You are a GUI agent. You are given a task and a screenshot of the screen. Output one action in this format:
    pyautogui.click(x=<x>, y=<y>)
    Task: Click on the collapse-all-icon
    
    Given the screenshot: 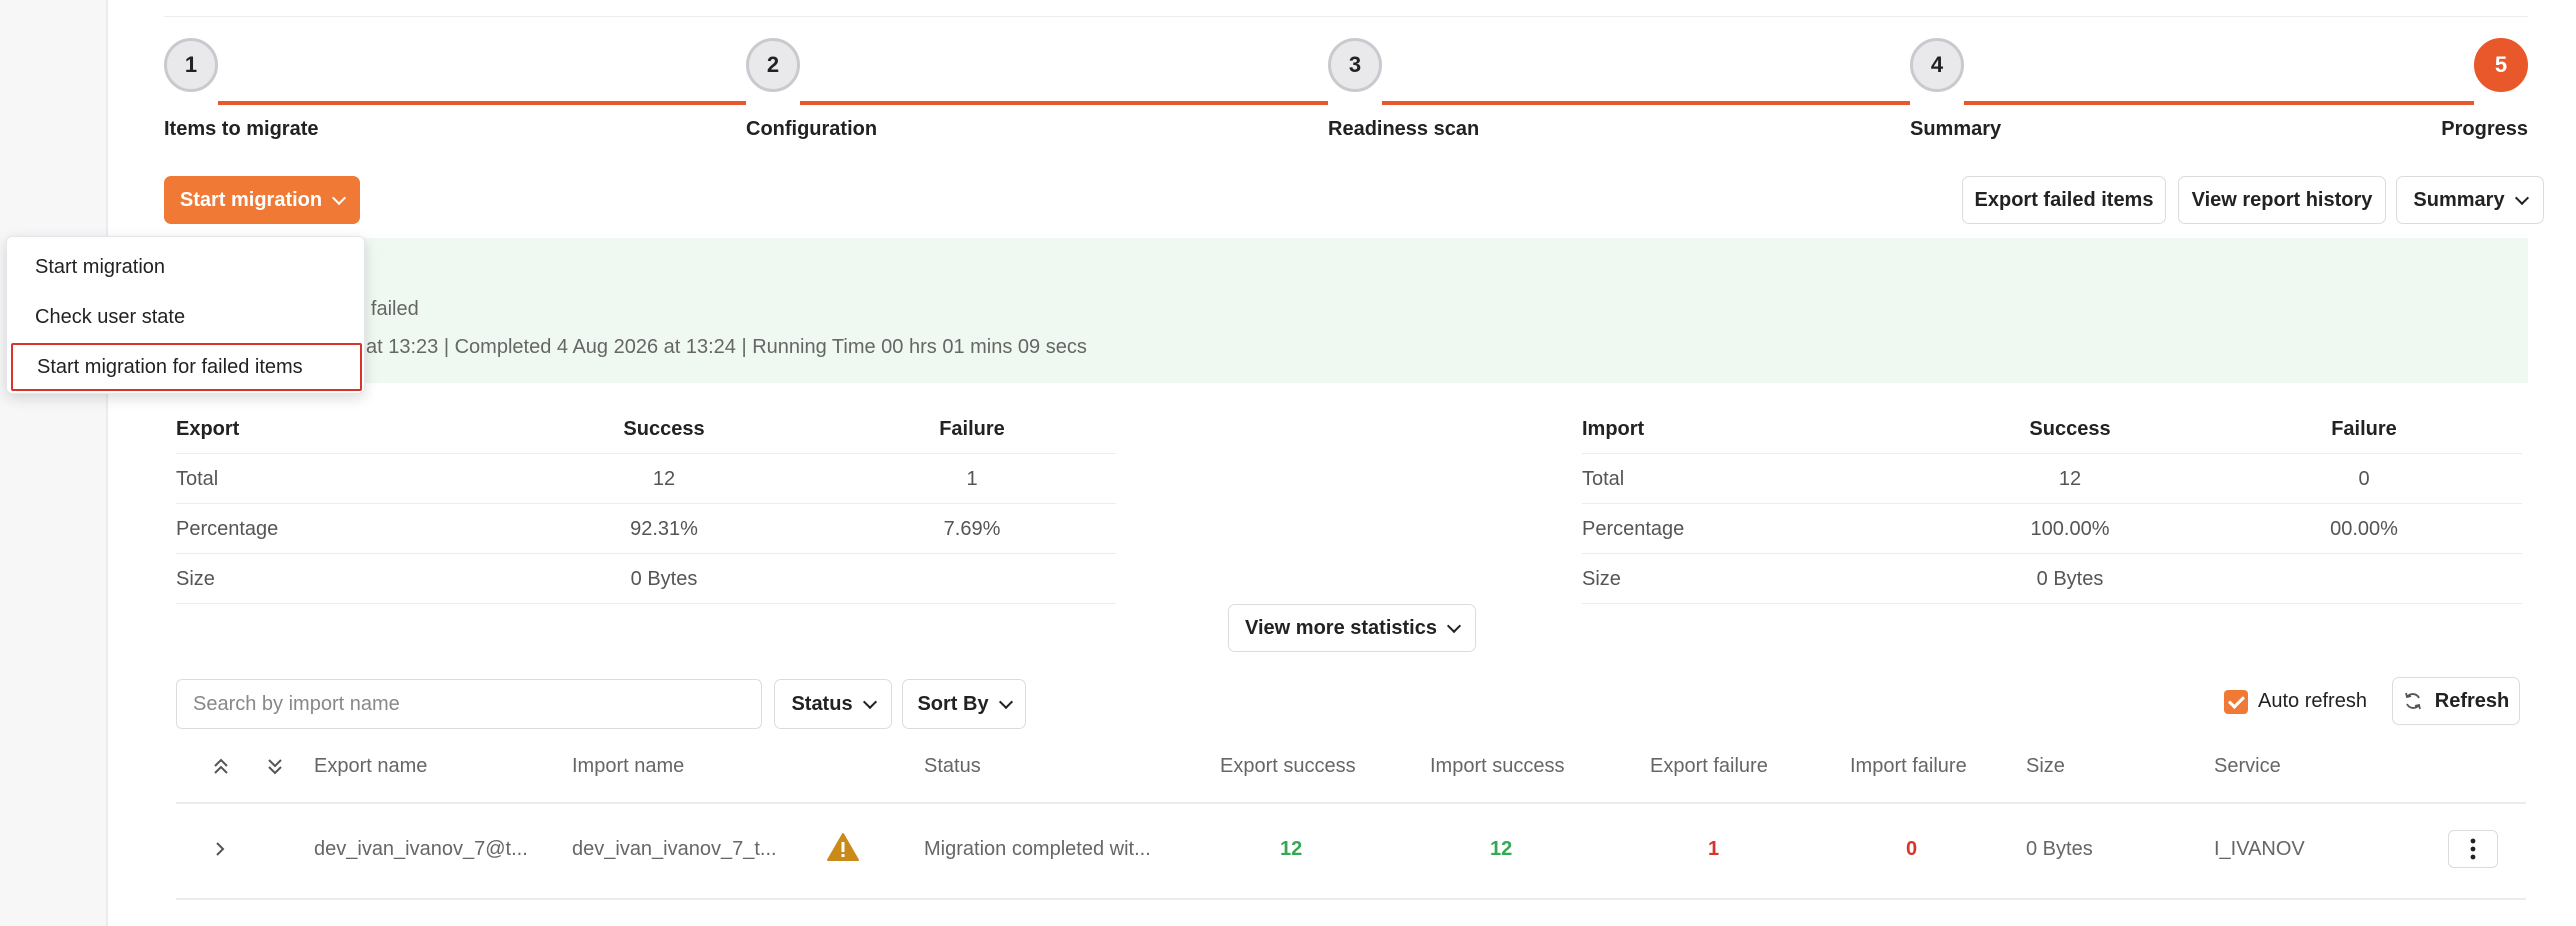 What is the action you would take?
    pyautogui.click(x=221, y=767)
    